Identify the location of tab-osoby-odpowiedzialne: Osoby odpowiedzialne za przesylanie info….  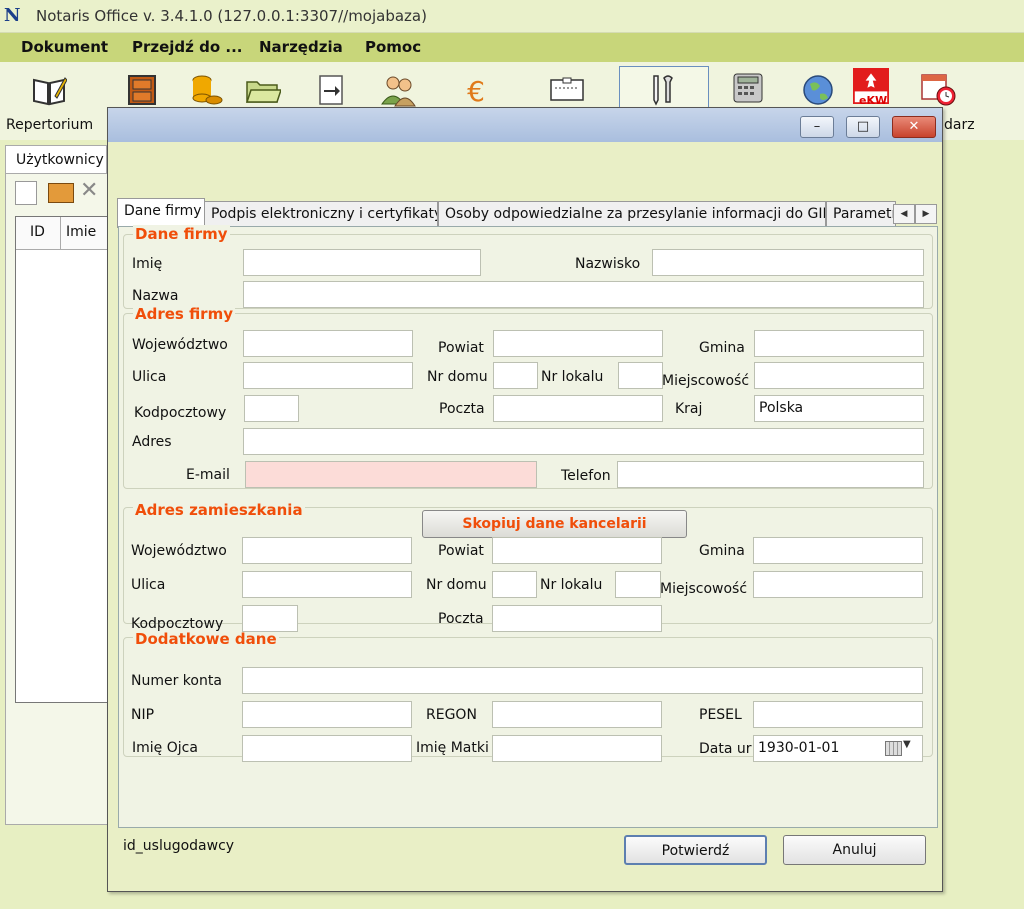
(632, 214).